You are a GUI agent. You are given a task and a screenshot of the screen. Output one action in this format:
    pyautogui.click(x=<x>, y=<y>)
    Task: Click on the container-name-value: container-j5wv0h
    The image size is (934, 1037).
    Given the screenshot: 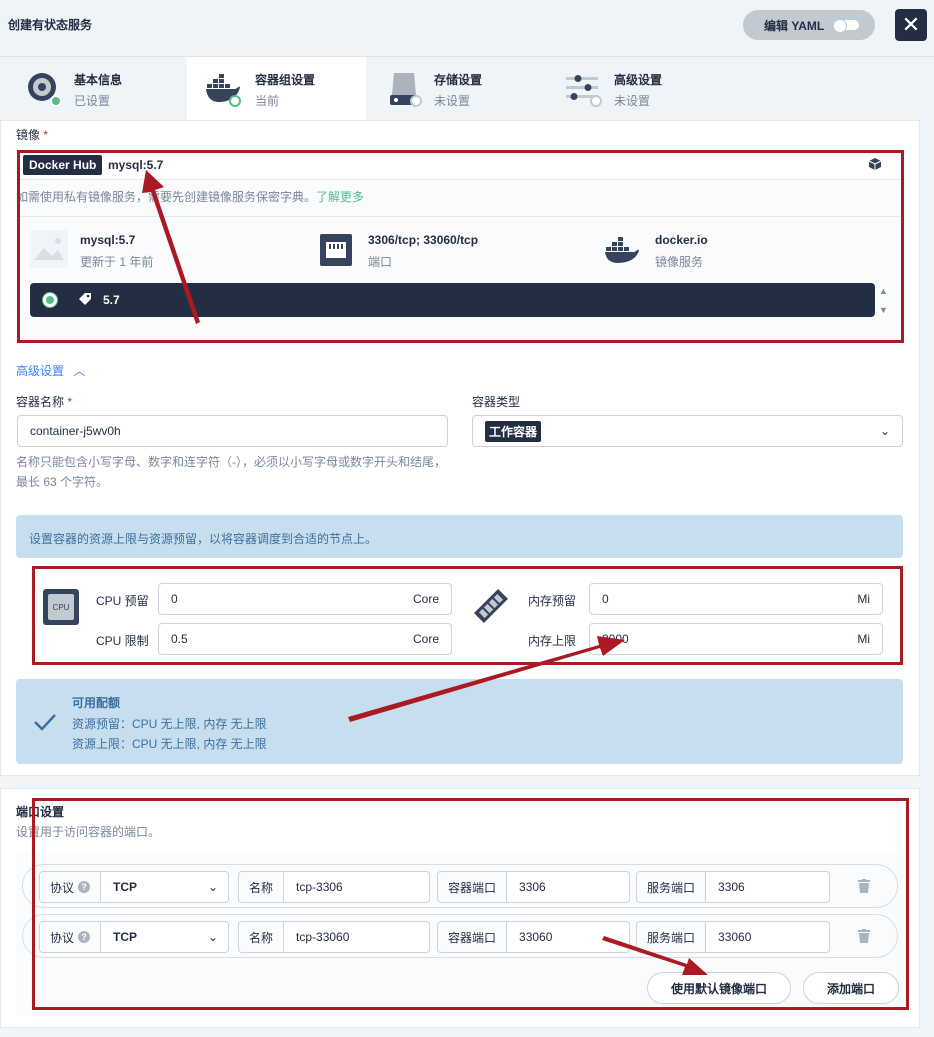 What is the action you would take?
    pyautogui.click(x=75, y=431)
    